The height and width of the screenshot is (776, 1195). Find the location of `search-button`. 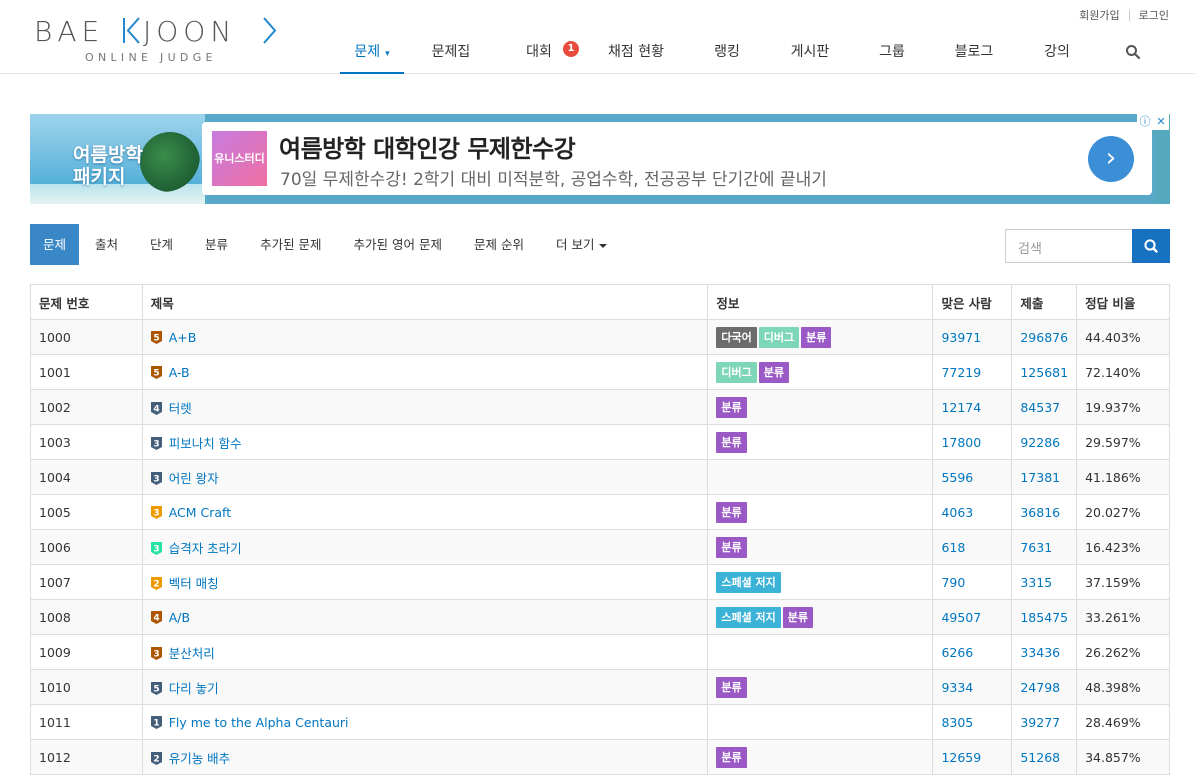

search-button is located at coordinates (1151, 246).